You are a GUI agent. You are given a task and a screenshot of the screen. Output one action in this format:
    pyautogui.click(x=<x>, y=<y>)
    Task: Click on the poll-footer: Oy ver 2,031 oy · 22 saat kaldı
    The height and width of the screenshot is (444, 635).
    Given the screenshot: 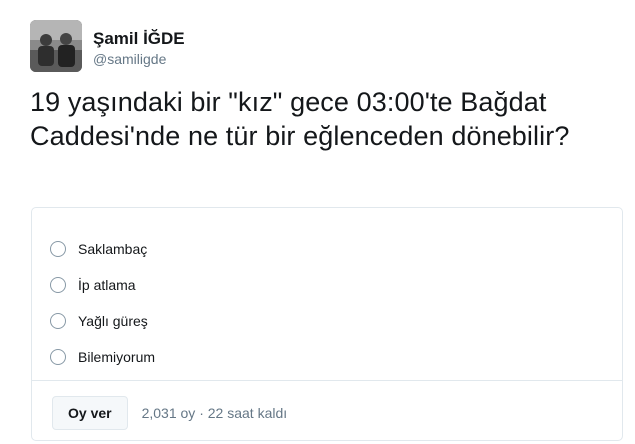 What is the action you would take?
    pyautogui.click(x=169, y=413)
    